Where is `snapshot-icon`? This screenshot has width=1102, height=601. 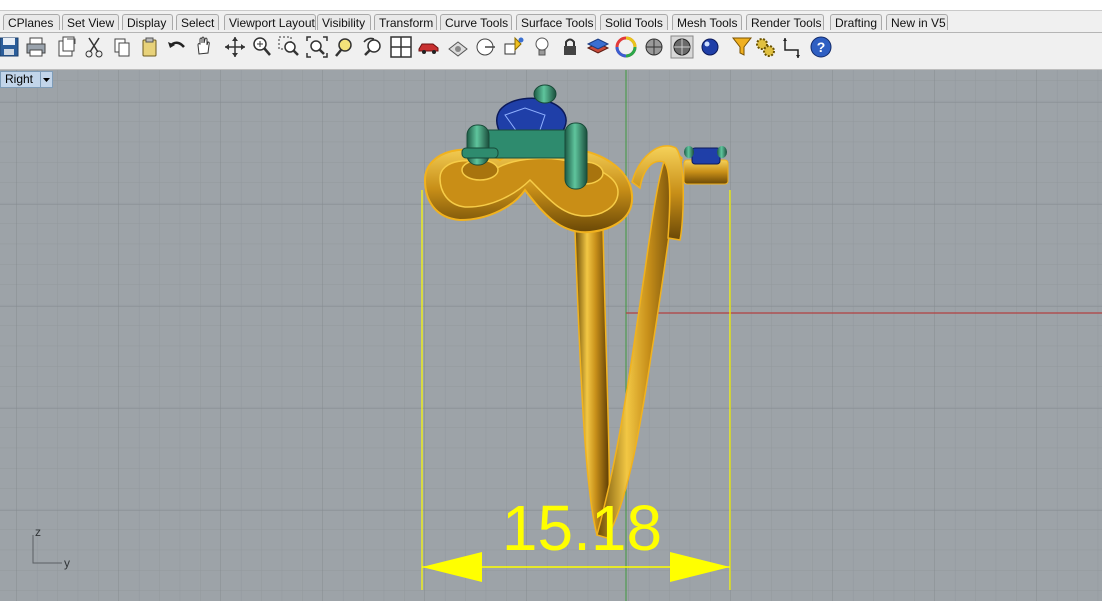
snapshot-icon is located at coordinates (514, 47).